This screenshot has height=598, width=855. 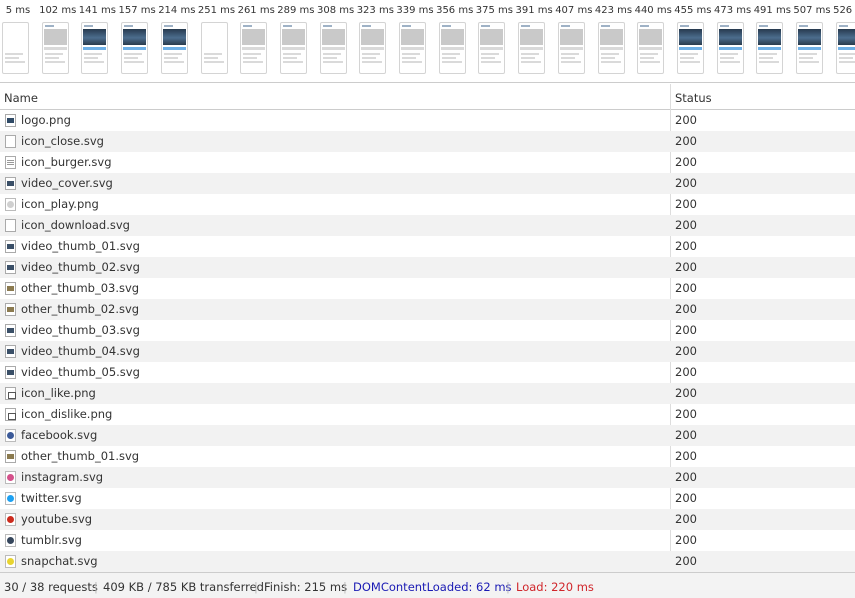 I want to click on table-row: facebook.svg 200, so click(x=427, y=435).